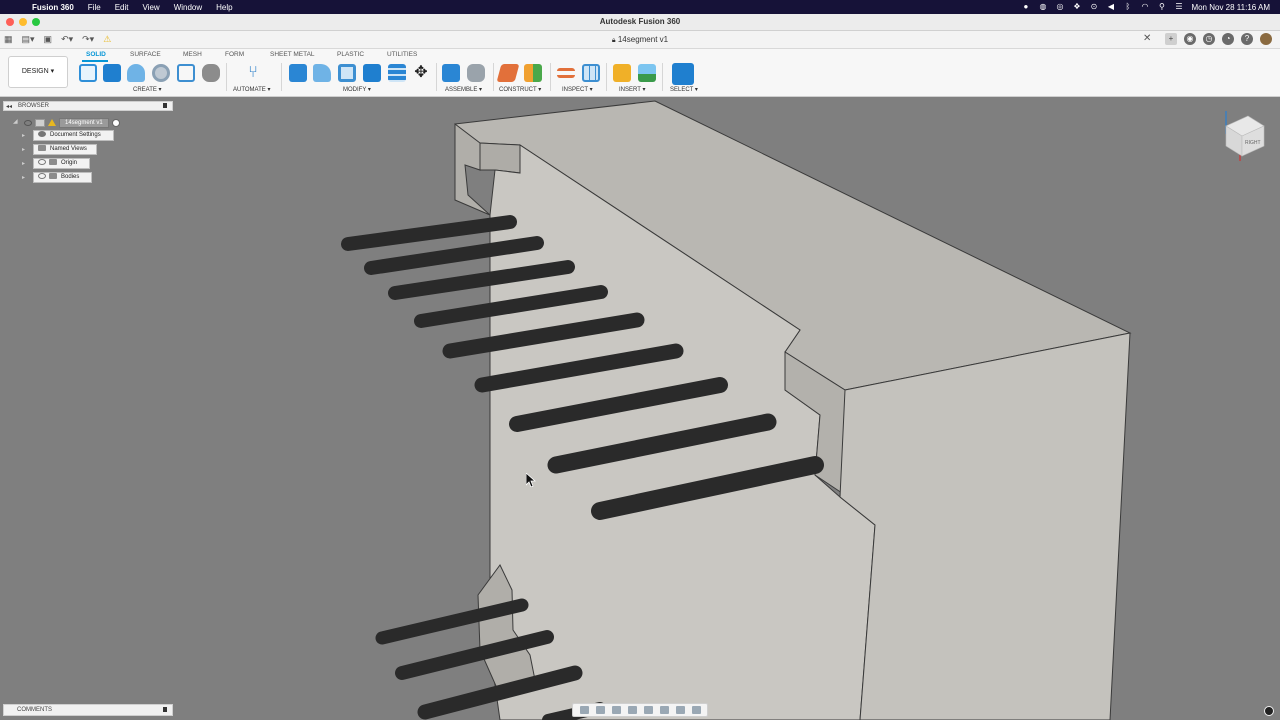  I want to click on fit-icon, so click(648, 710).